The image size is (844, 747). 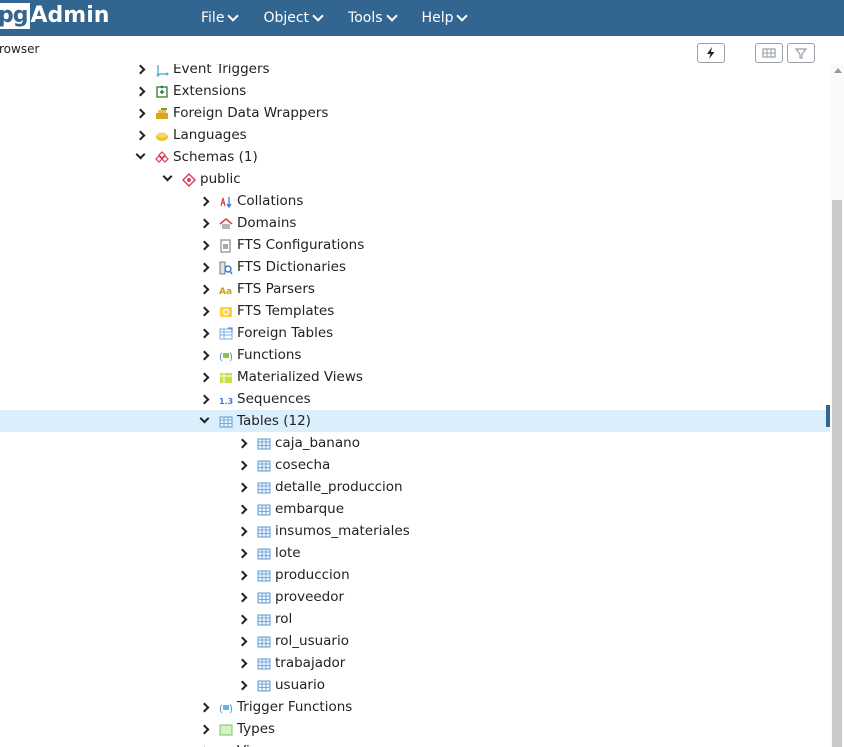 I want to click on menu-tools: Tools, so click(x=373, y=18).